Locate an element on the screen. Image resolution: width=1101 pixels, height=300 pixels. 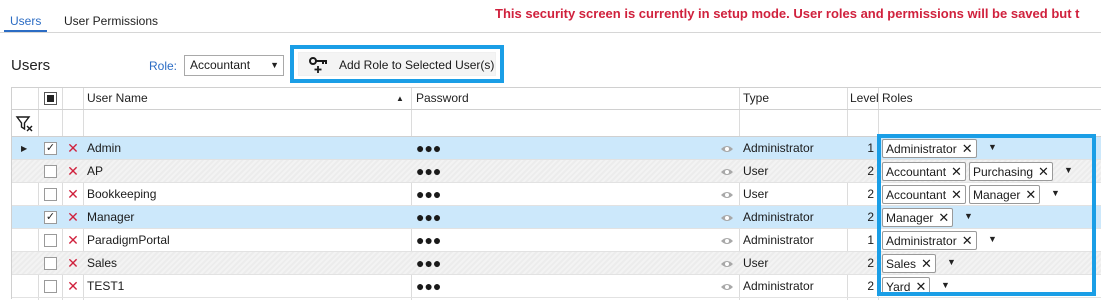
tab-users: Users is located at coordinates (26, 22).